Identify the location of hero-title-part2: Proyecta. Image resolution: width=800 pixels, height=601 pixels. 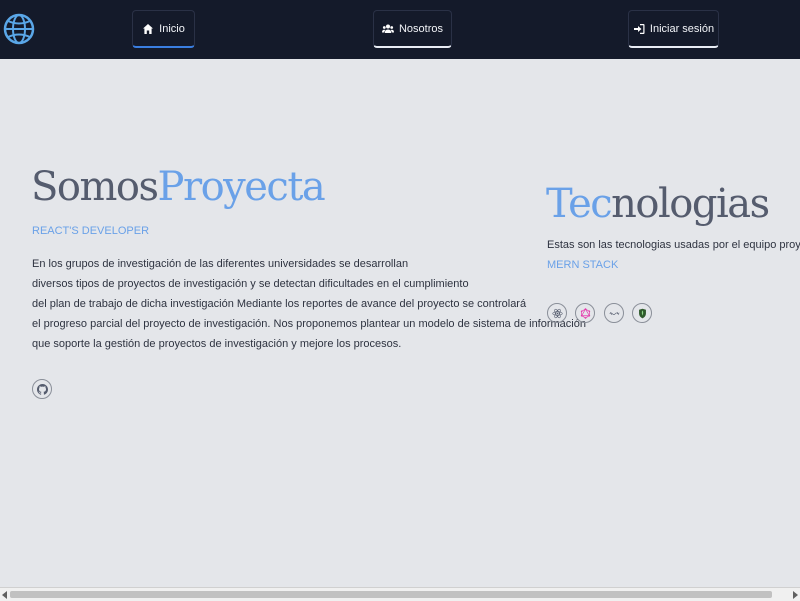
(241, 187).